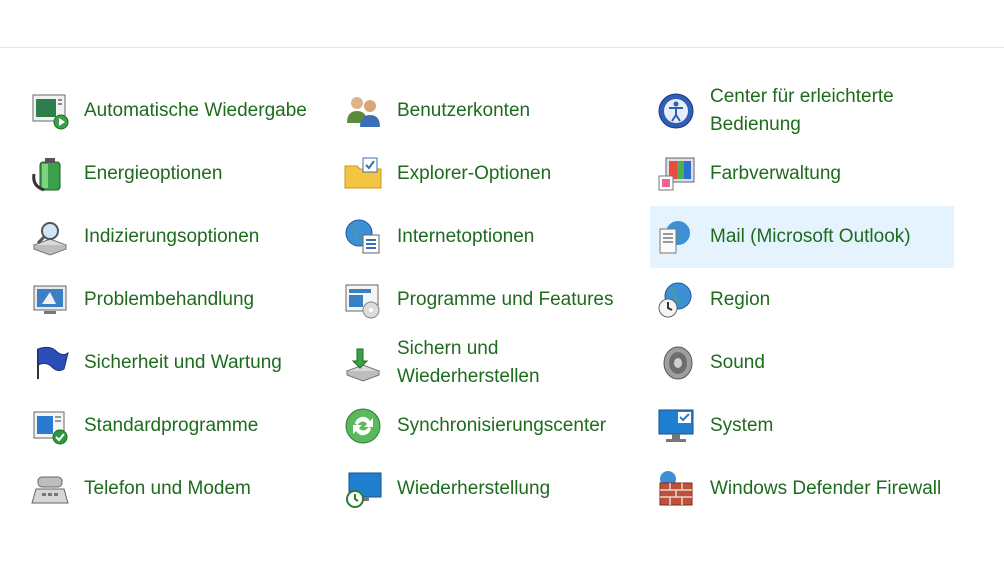 The height and width of the screenshot is (574, 1004). I want to click on item-wiederherstellung: Wiederherstellung, so click(489, 489).